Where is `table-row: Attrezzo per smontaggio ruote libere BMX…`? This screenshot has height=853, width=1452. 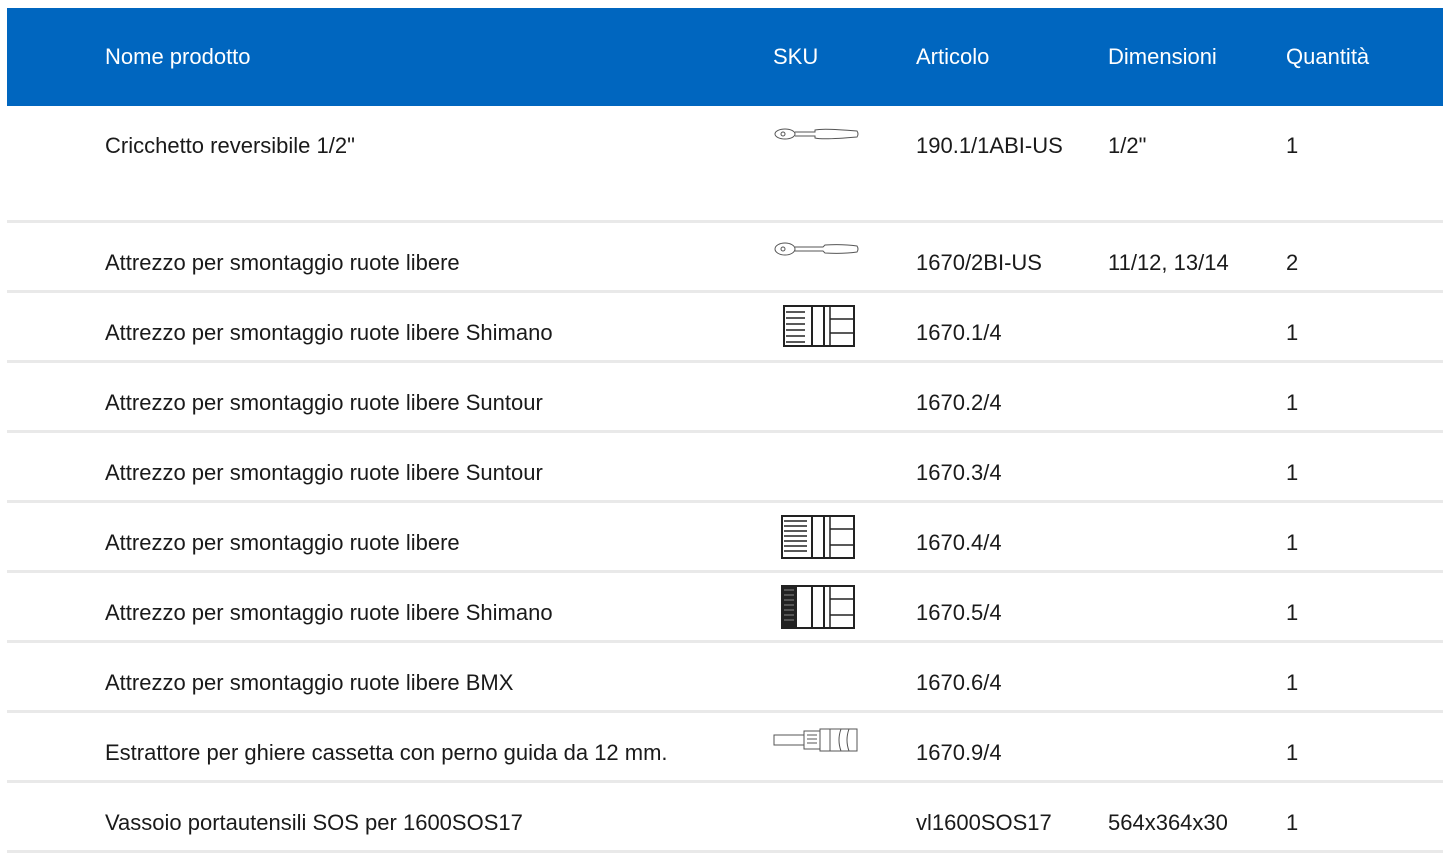 table-row: Attrezzo per smontaggio ruote libere BMX… is located at coordinates (725, 676).